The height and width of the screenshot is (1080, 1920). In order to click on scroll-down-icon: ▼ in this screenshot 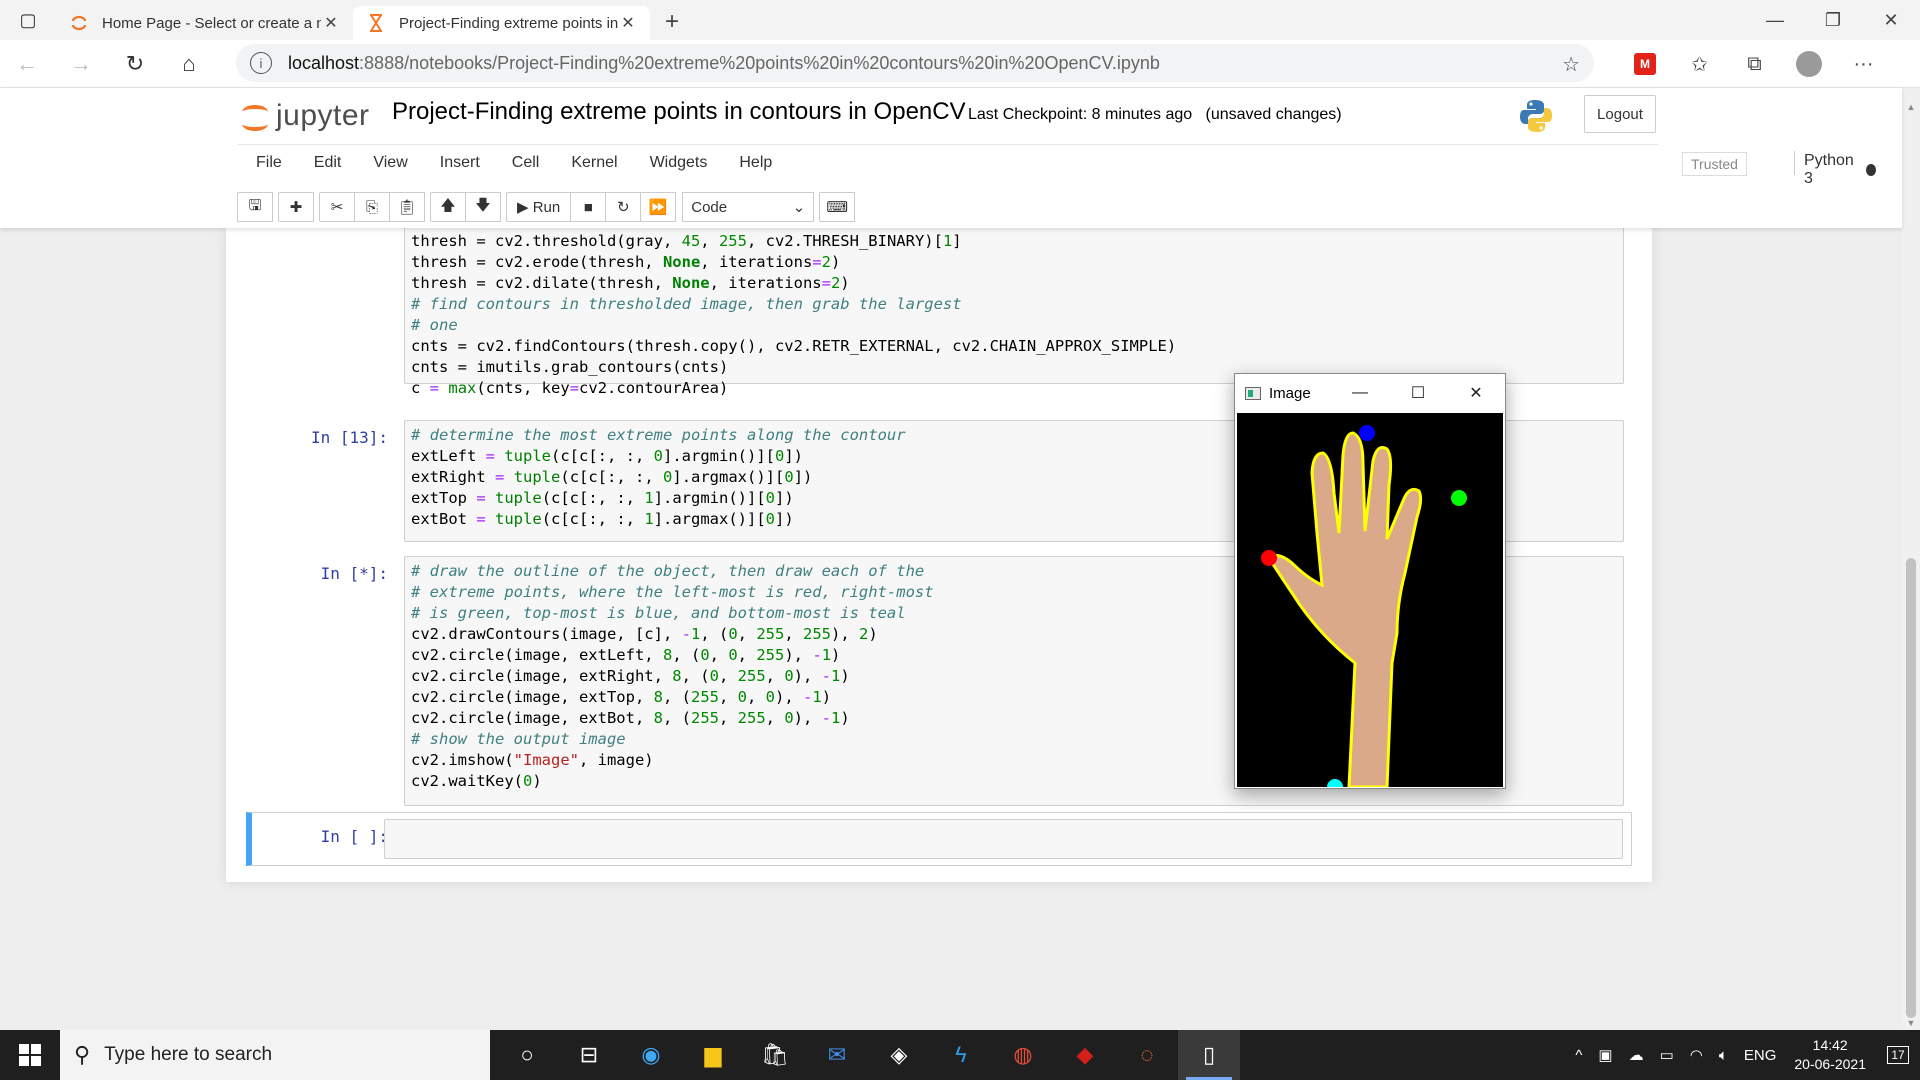, I will do `click(1911, 1023)`.